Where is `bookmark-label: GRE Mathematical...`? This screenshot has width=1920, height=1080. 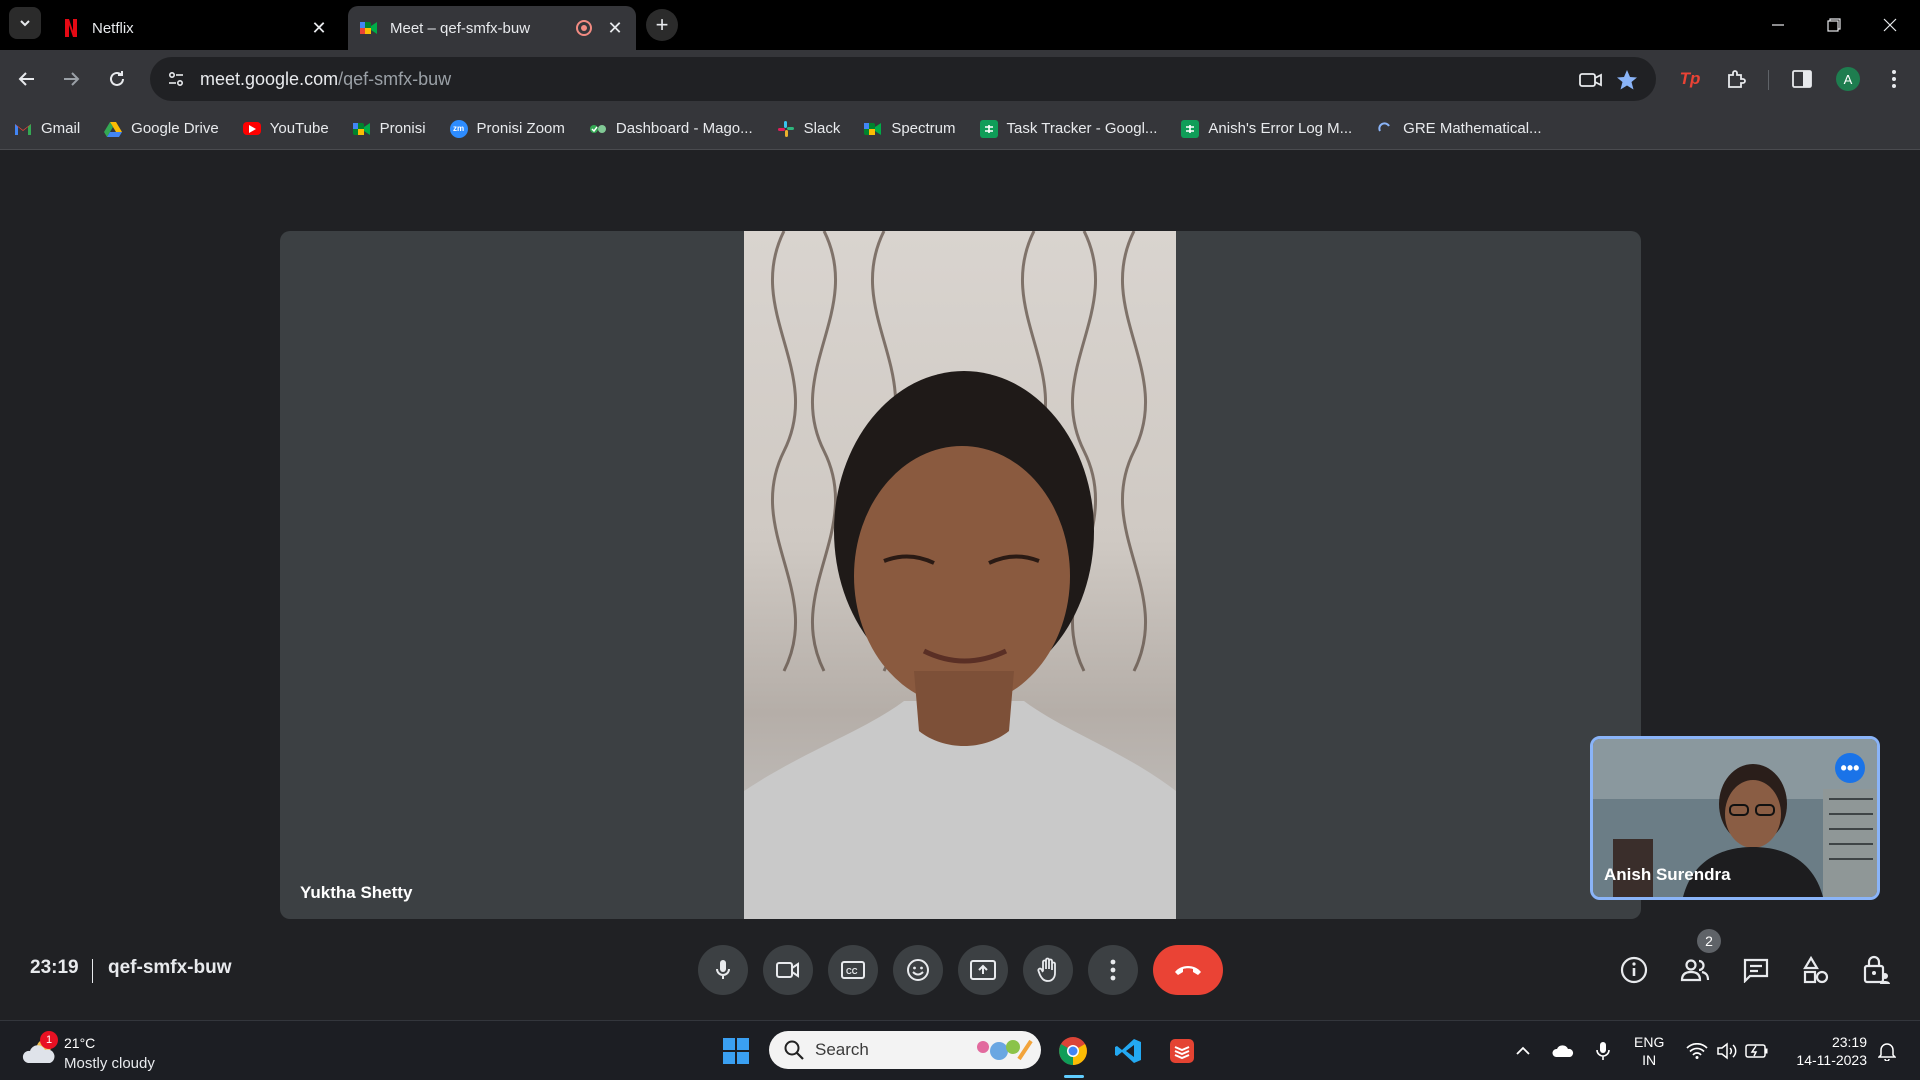 bookmark-label: GRE Mathematical... is located at coordinates (1472, 128).